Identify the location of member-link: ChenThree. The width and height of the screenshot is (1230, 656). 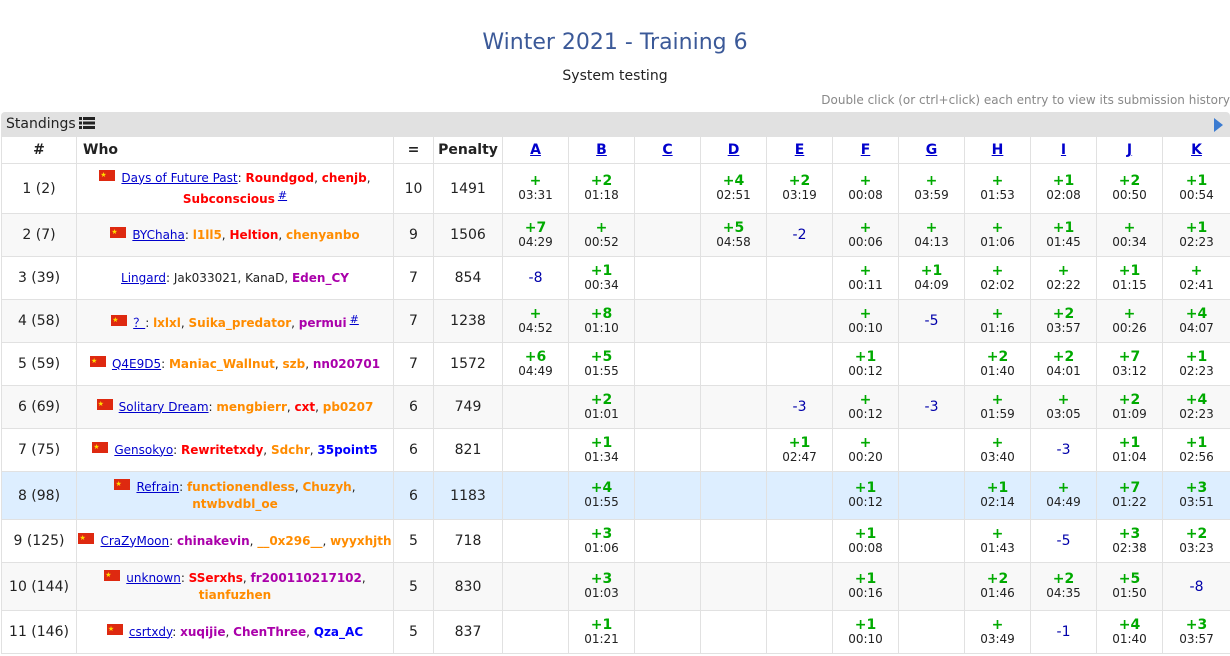
(269, 632).